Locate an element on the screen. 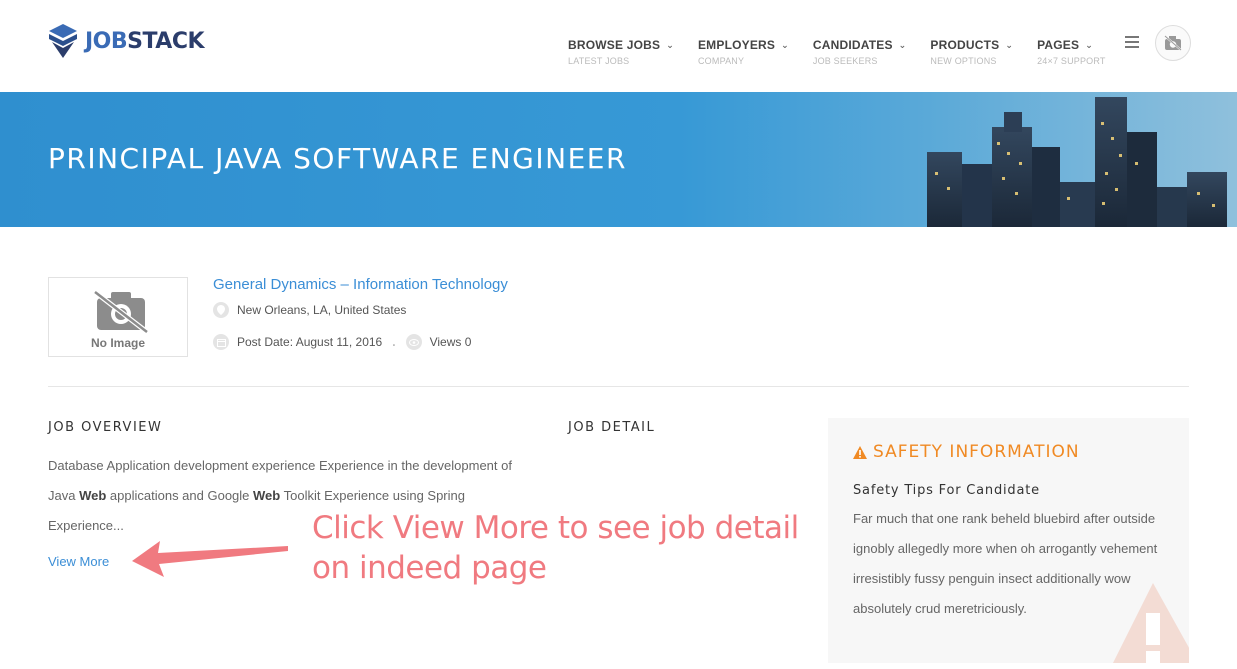 The image size is (1237, 669). map-pin-icon is located at coordinates (221, 310).